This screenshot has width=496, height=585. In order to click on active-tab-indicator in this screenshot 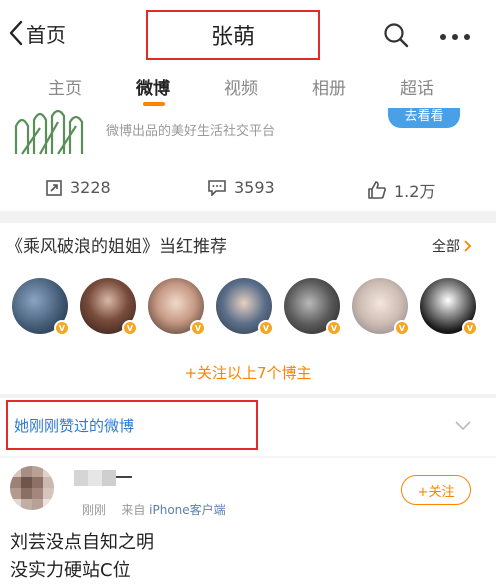, I will do `click(154, 104)`.